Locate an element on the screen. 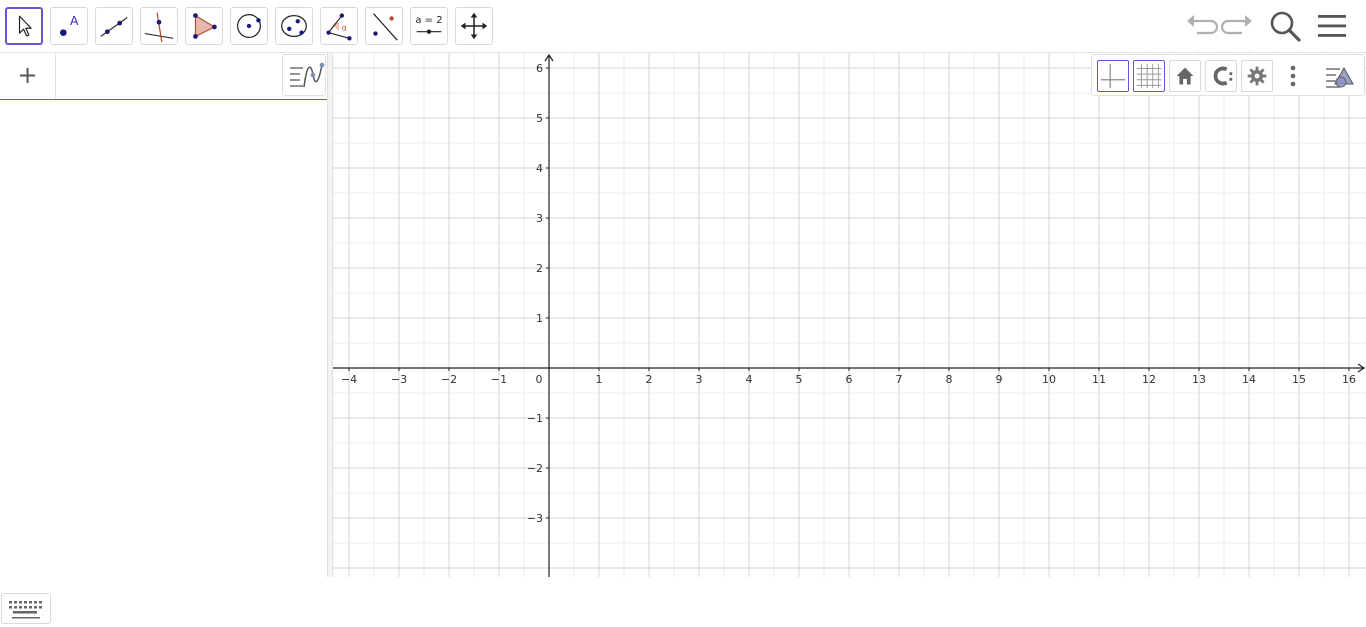 The image size is (1366, 627). main-menu-button is located at coordinates (1332, 26).